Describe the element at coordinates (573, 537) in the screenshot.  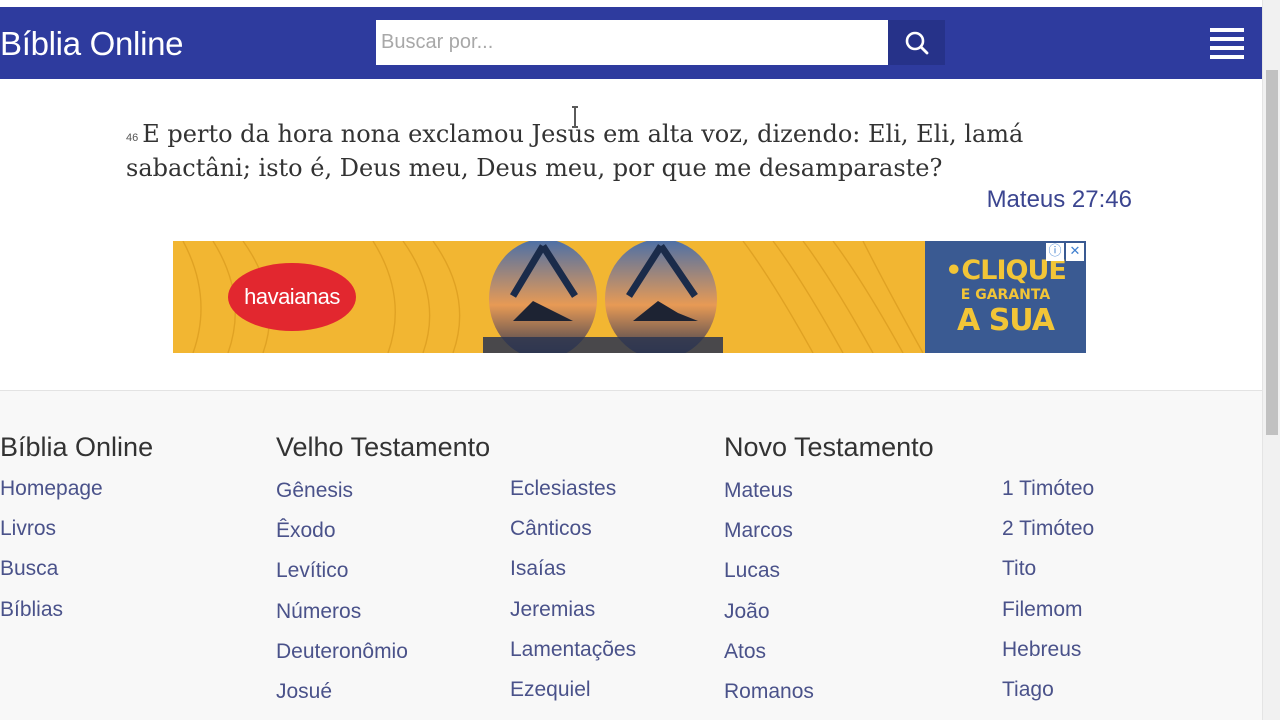
I see `book-link: Cânticos` at that location.